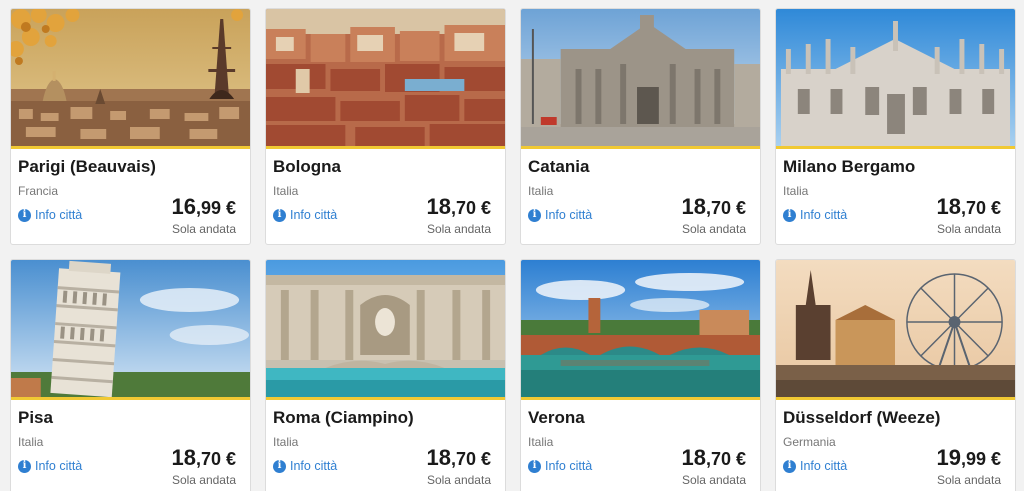 This screenshot has height=491, width=1024. What do you see at coordinates (307, 167) in the screenshot?
I see `city-name: Bologna` at bounding box center [307, 167].